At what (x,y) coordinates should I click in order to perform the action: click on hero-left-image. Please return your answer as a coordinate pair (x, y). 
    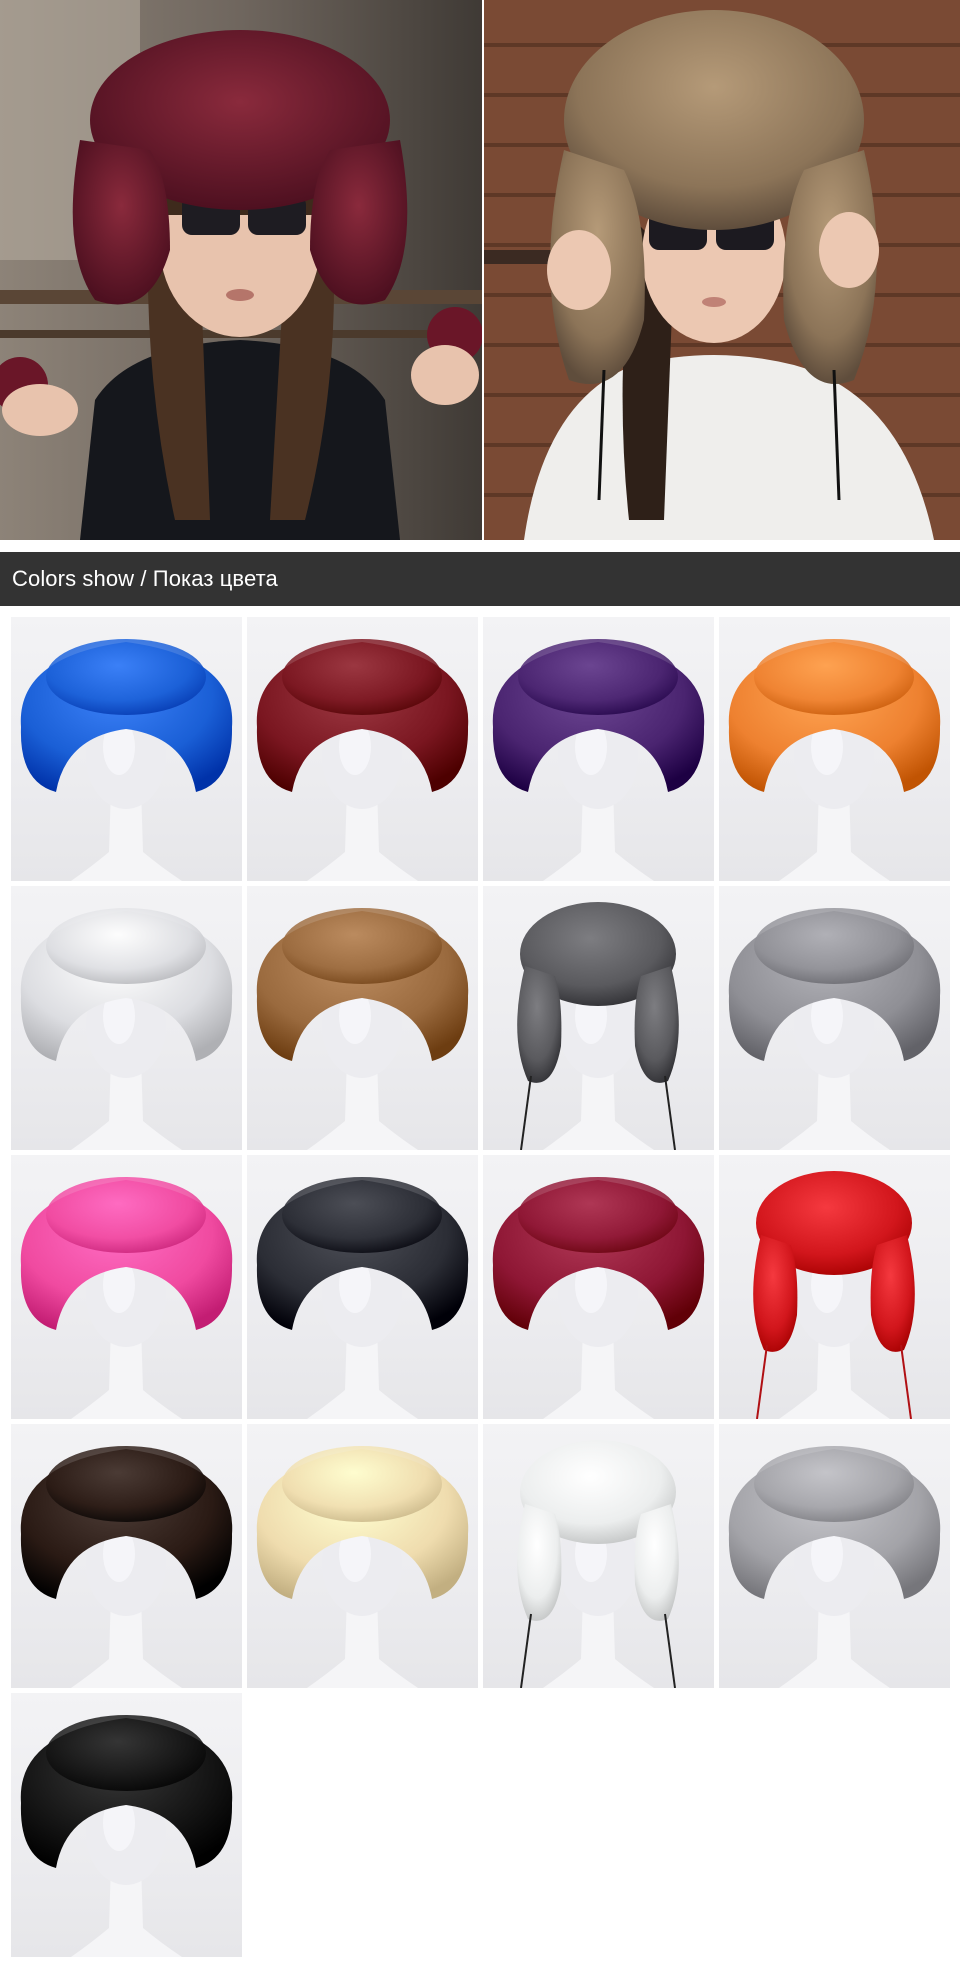
    Looking at the image, I should click on (241, 270).